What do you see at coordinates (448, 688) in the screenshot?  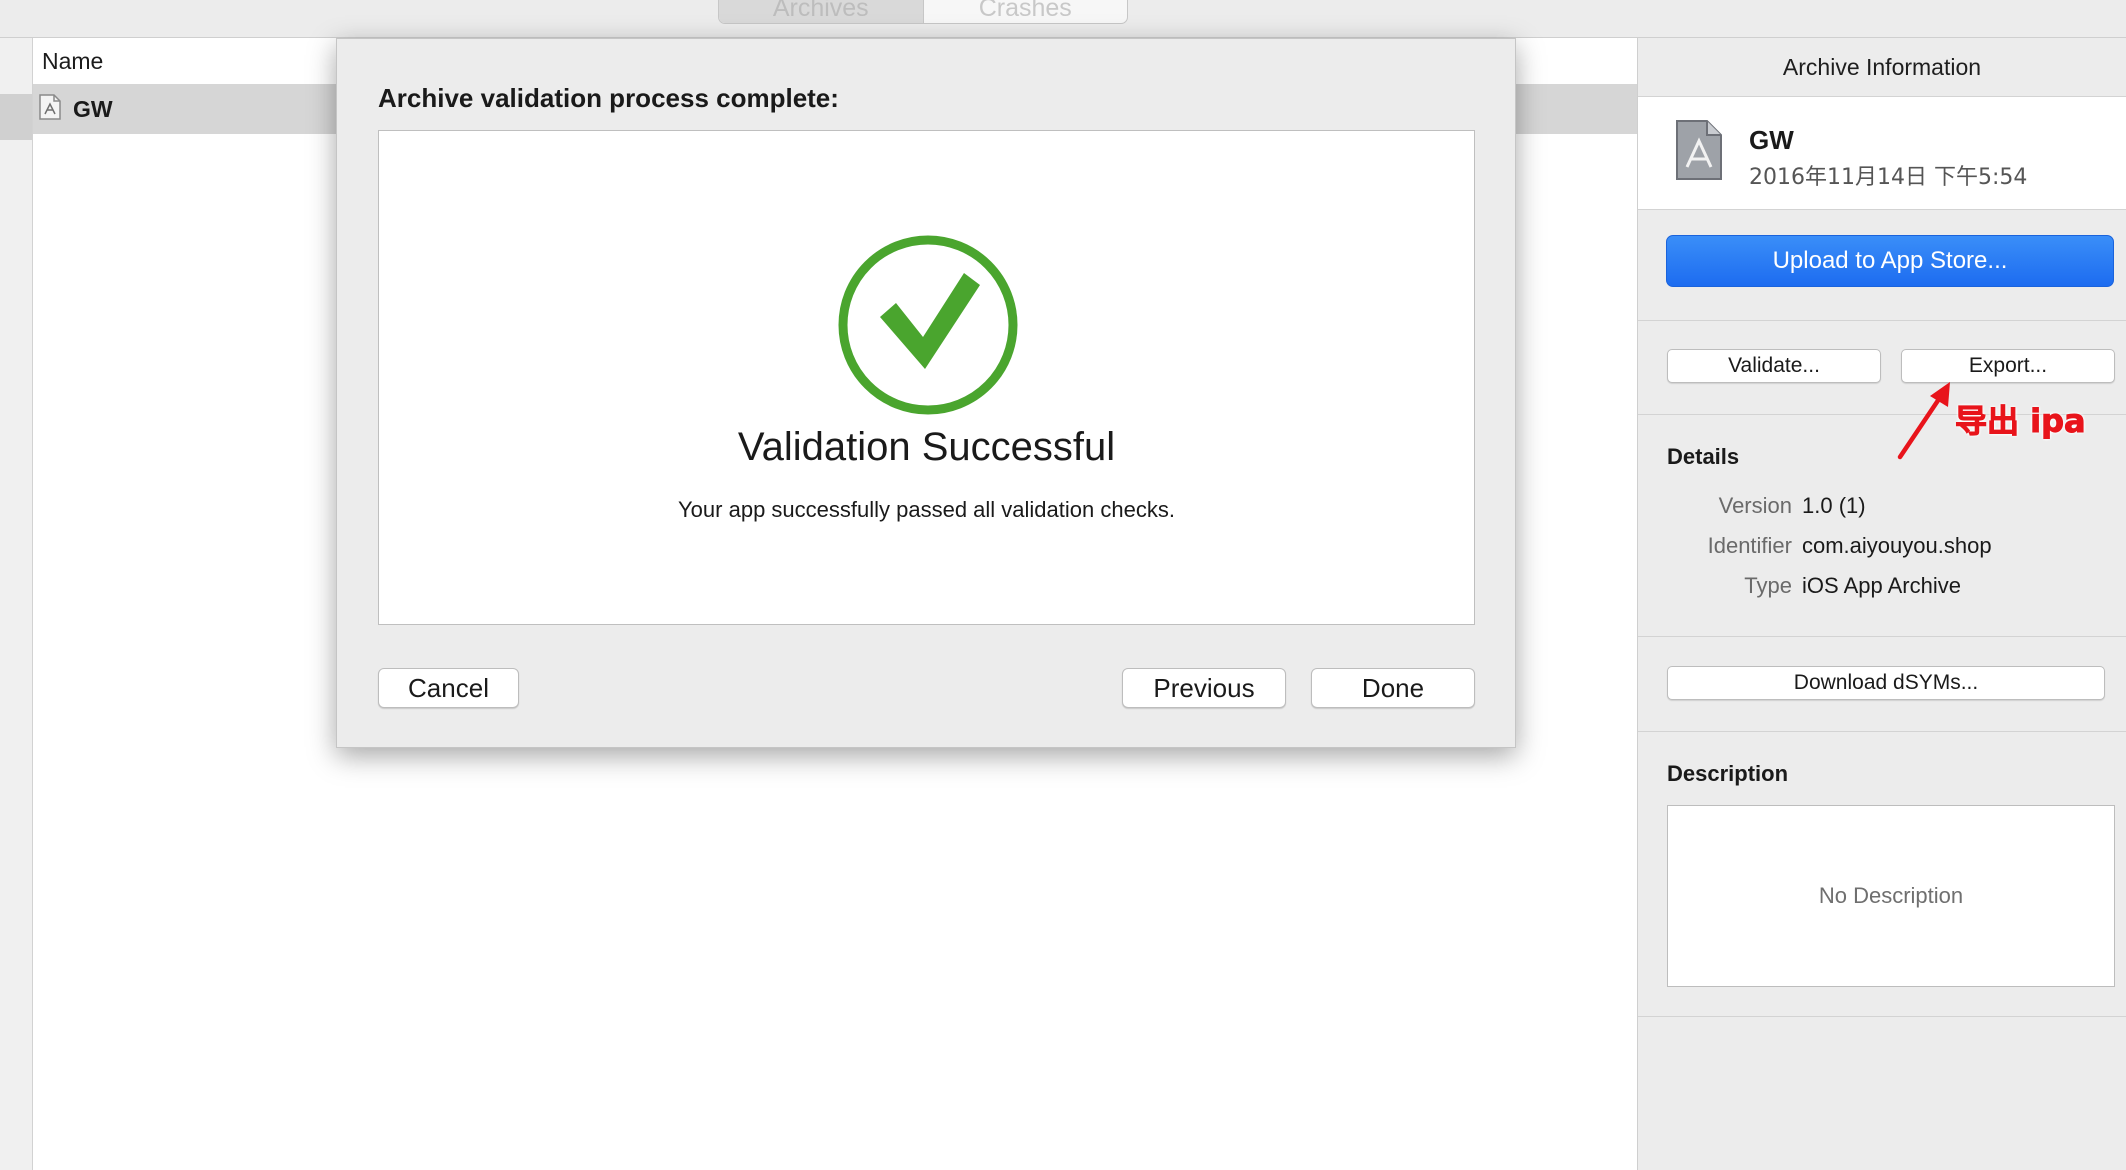 I see `cancel-button: Cancel` at bounding box center [448, 688].